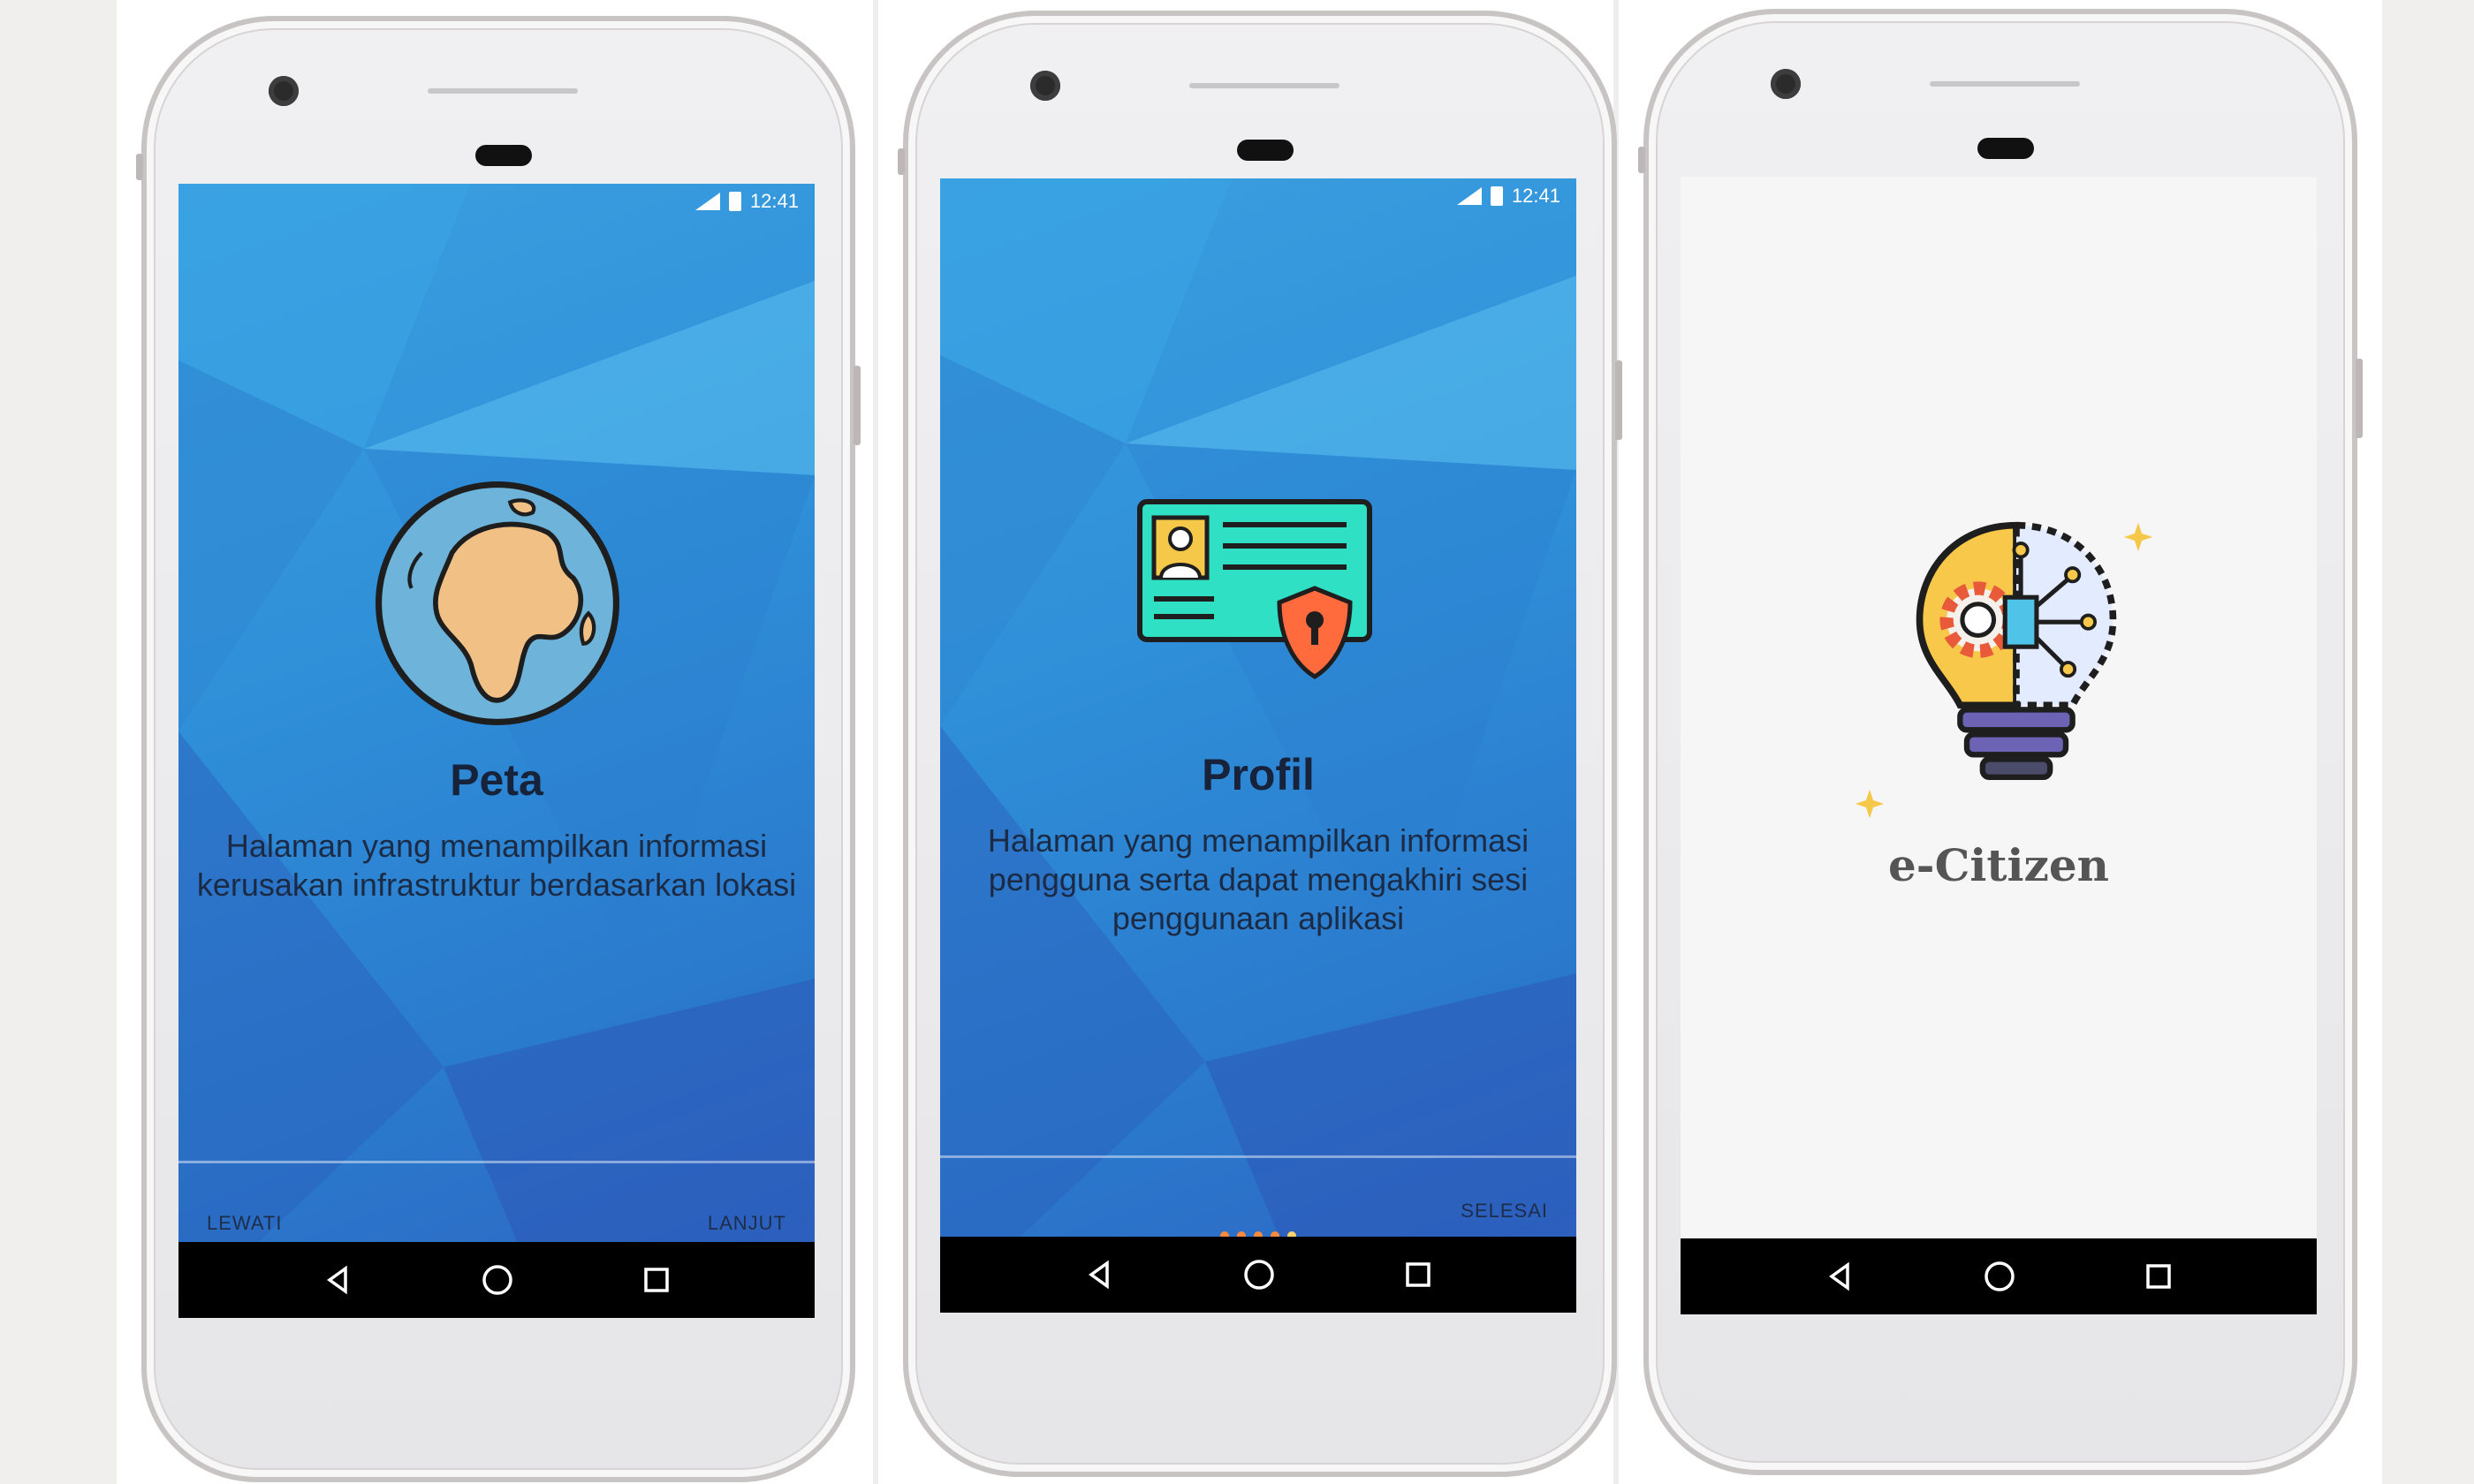  I want to click on page-title: Peta, so click(496, 780).